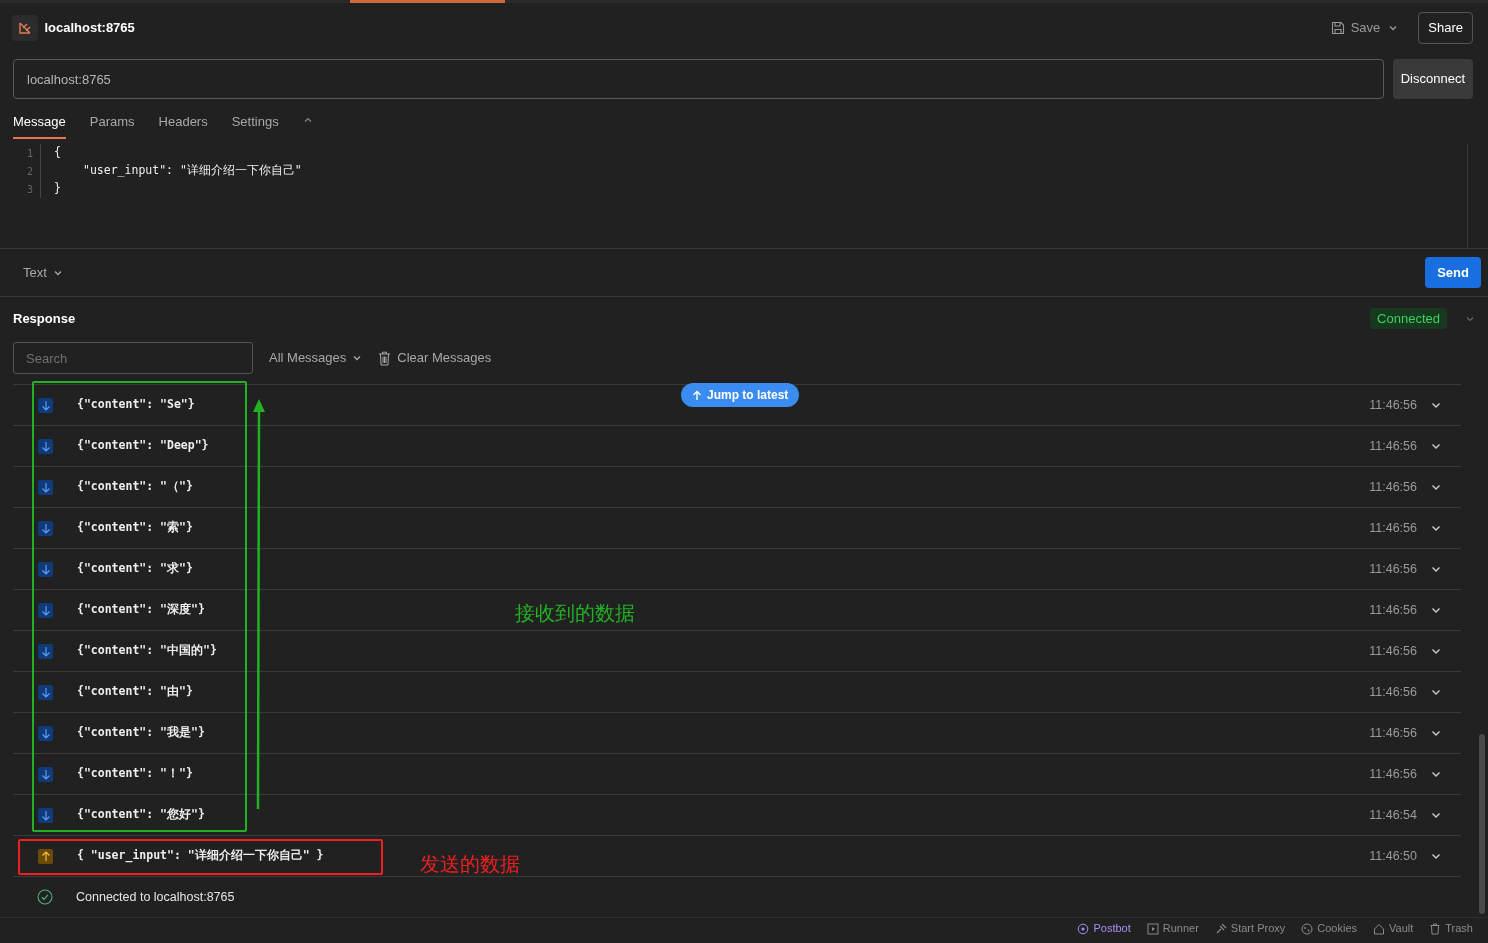  Describe the element at coordinates (357, 358) in the screenshot. I see `chevron-down-icon` at that location.